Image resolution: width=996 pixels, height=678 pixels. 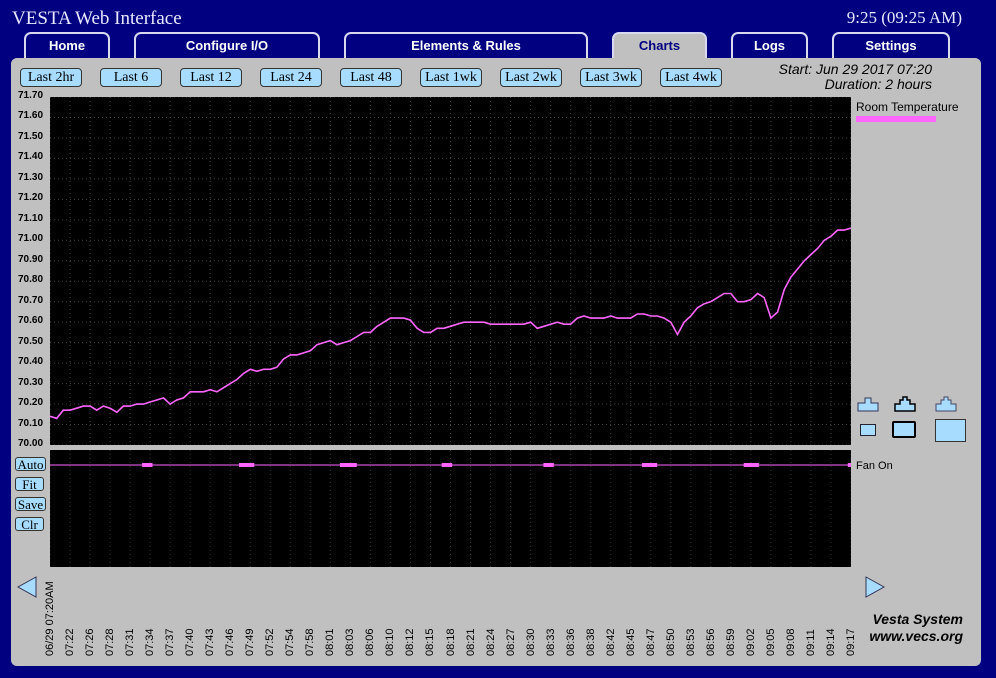 What do you see at coordinates (875, 587) in the screenshot?
I see `scroll-right-icon` at bounding box center [875, 587].